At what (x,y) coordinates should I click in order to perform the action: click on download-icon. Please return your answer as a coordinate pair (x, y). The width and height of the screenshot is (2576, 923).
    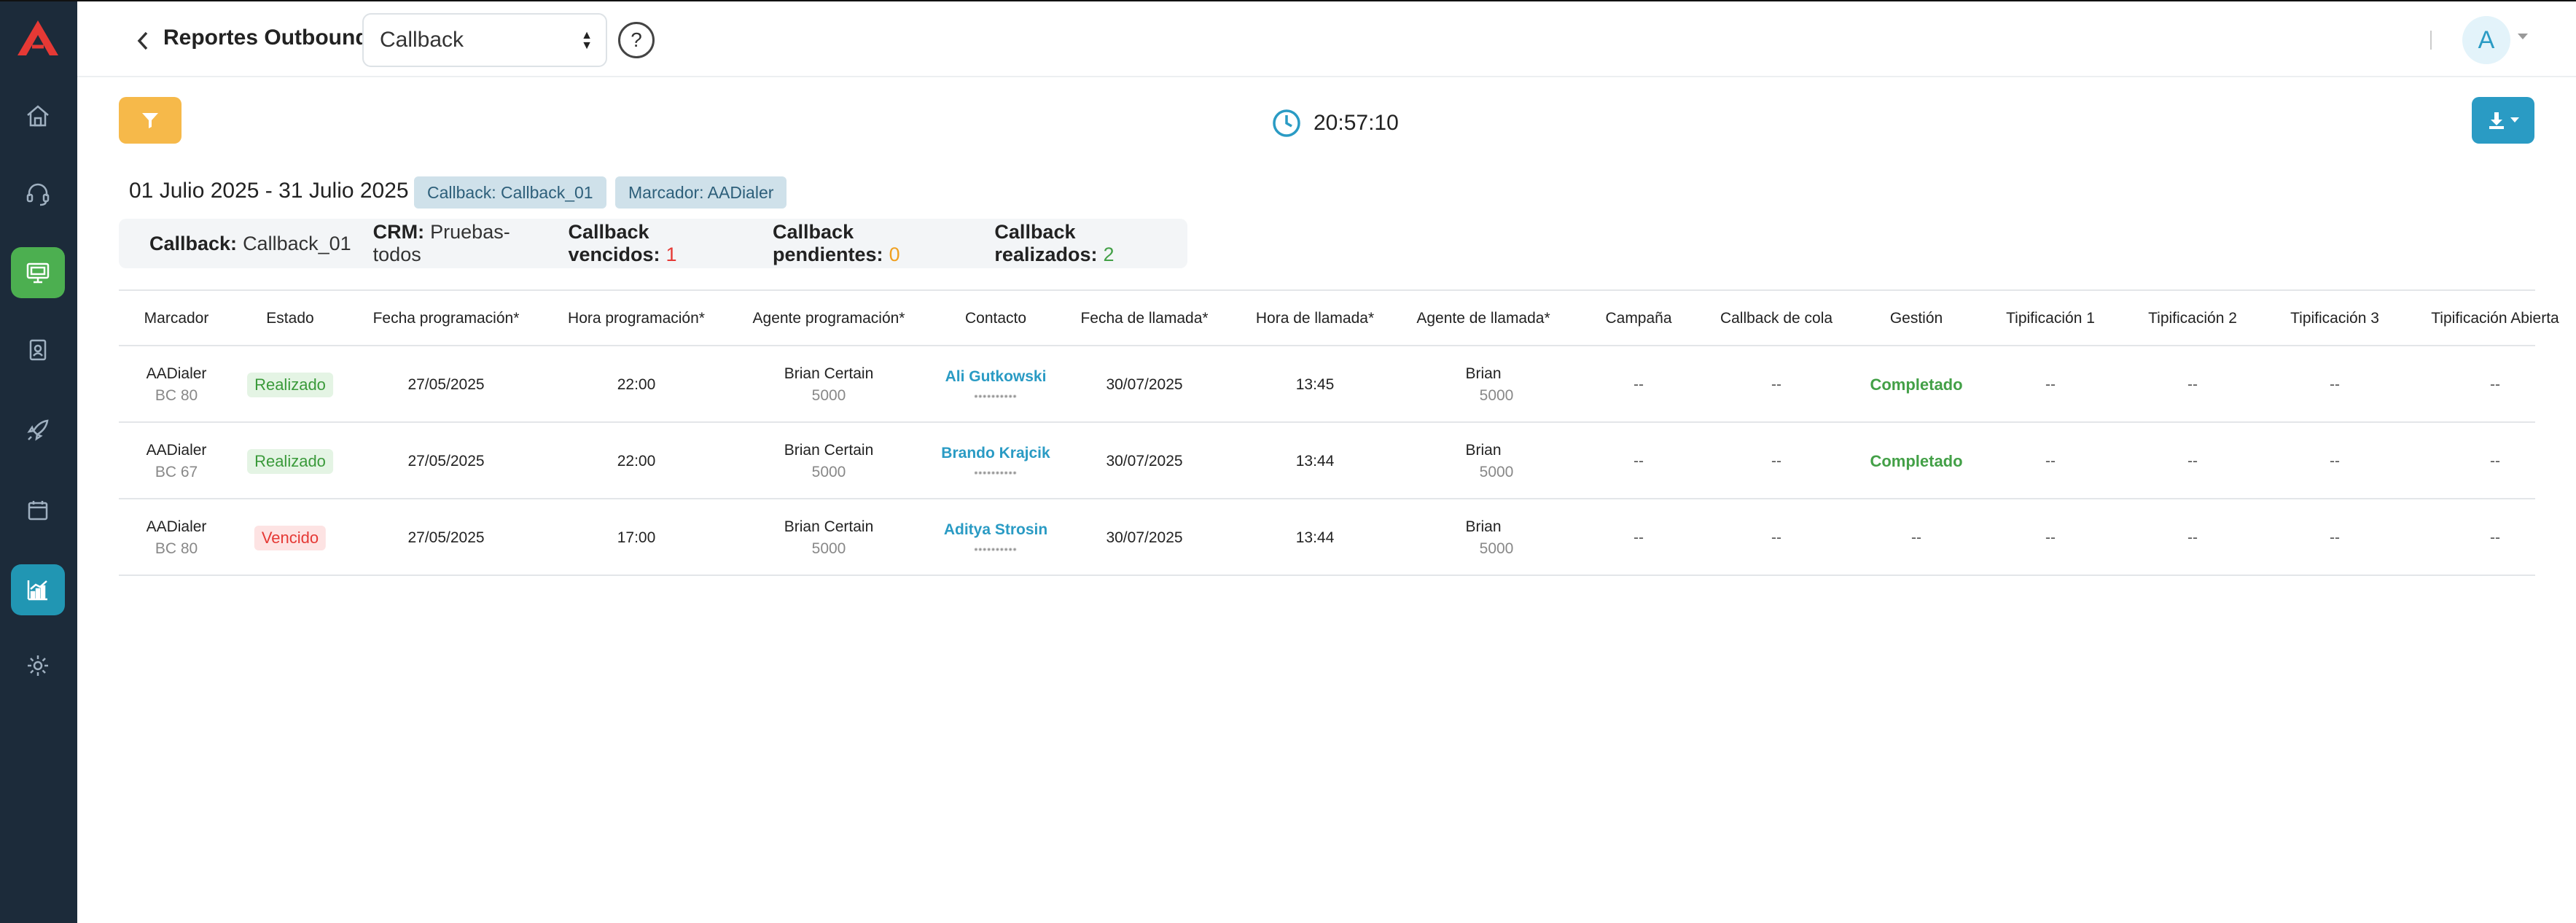
    Looking at the image, I should click on (2496, 120).